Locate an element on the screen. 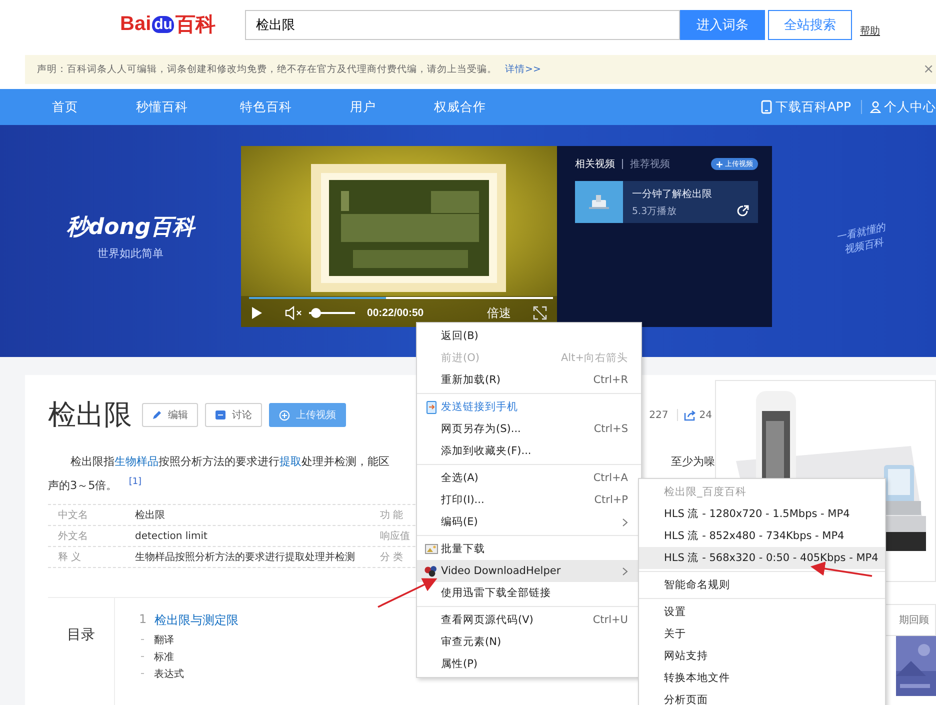 Image resolution: width=936 pixels, height=705 pixels. info-label: 中文名 is located at coordinates (73, 515).